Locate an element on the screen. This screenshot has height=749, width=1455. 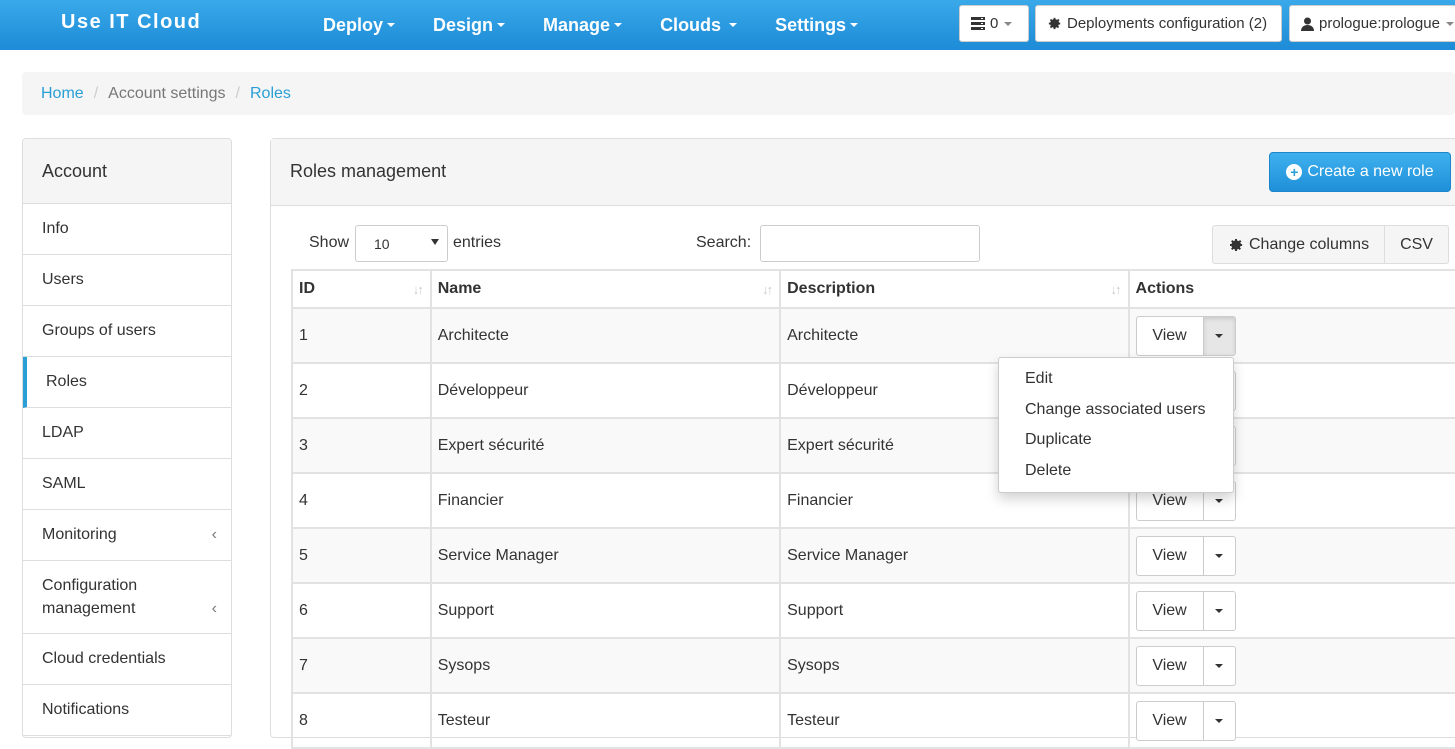
sidebar-item-users: Users is located at coordinates (127, 280).